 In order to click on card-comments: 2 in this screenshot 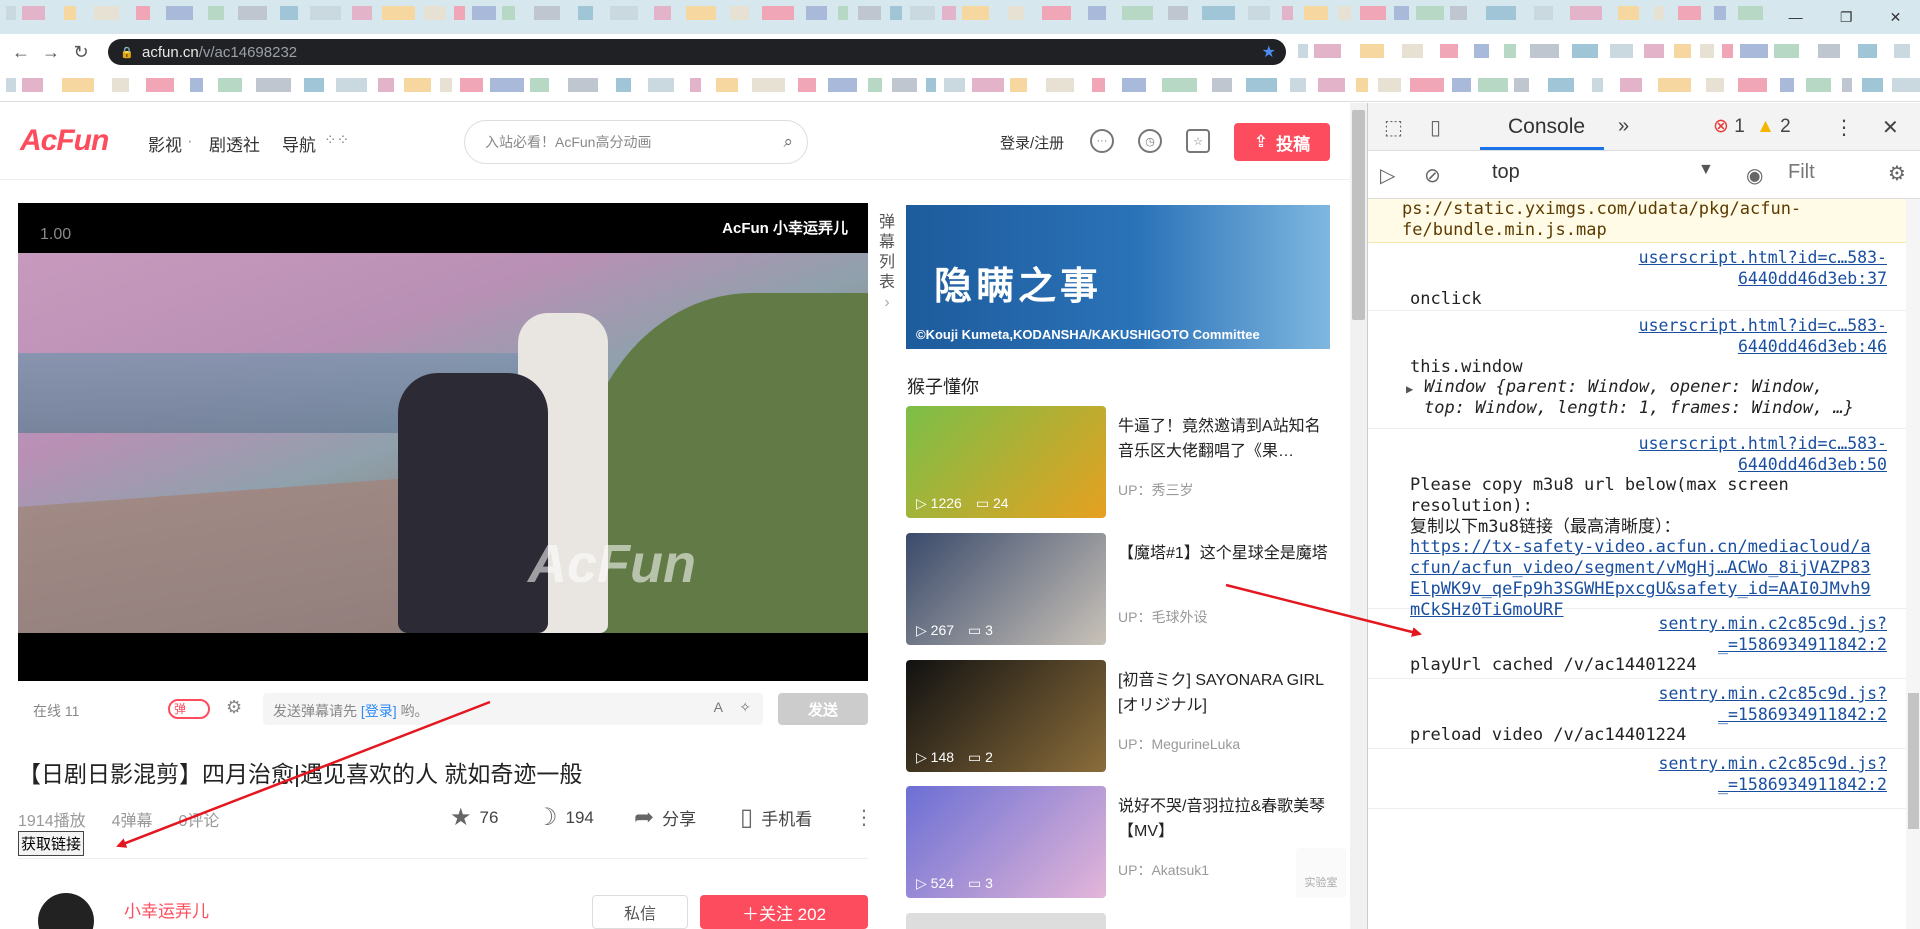, I will do `click(989, 757)`.